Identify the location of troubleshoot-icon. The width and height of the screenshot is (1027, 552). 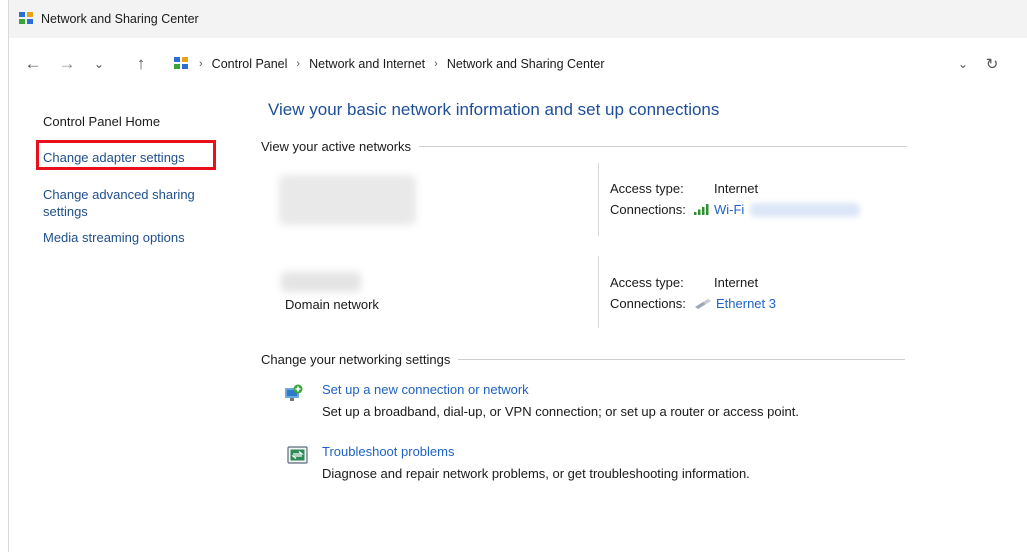
(297, 455).